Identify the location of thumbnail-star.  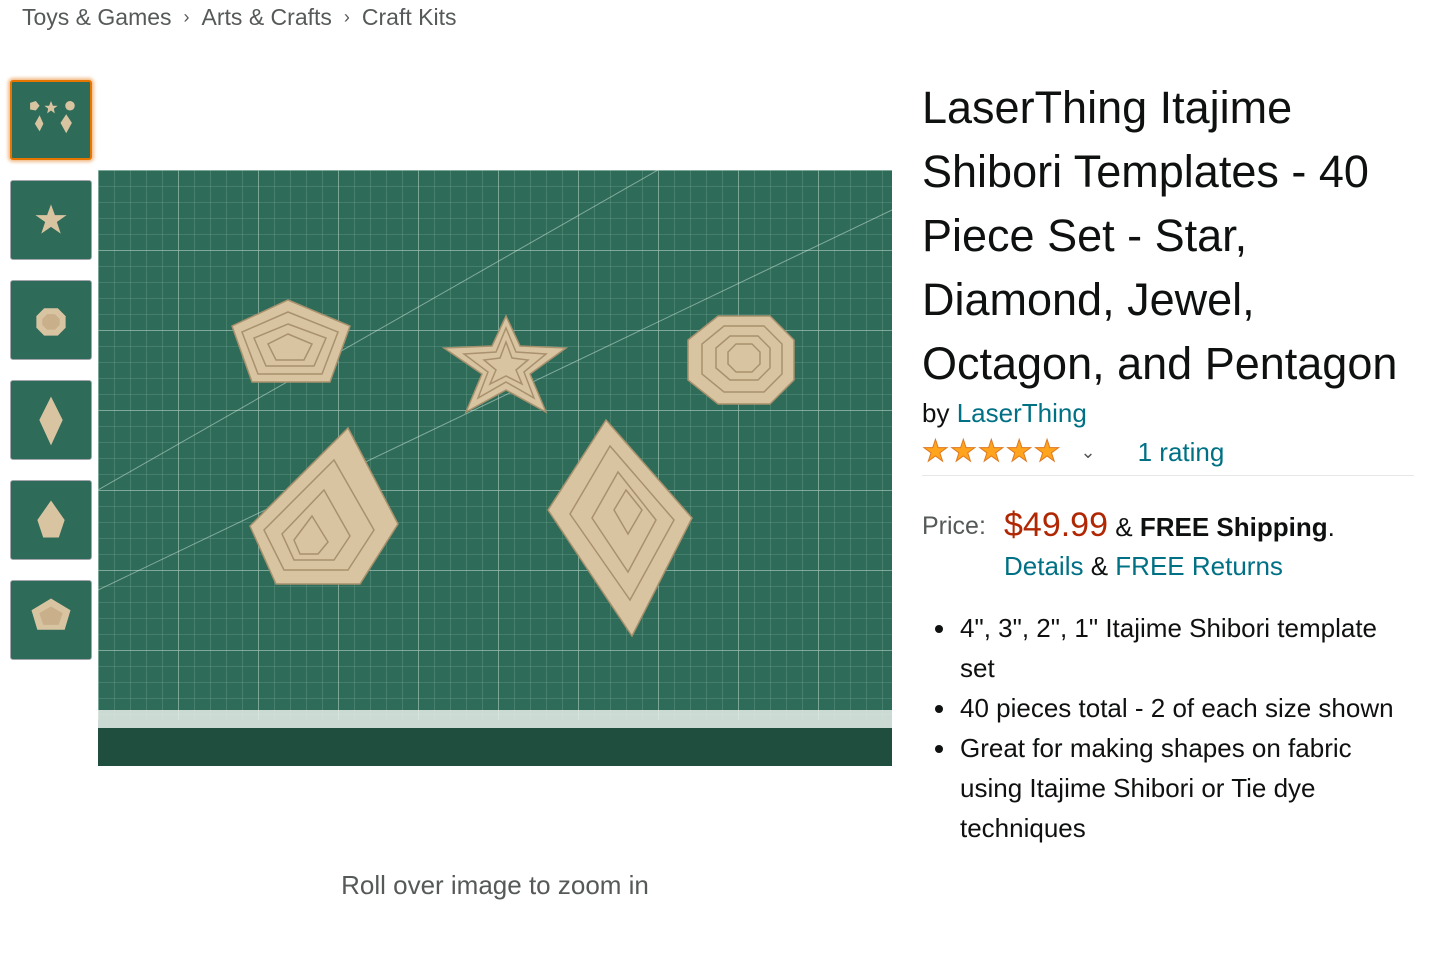
(51, 220).